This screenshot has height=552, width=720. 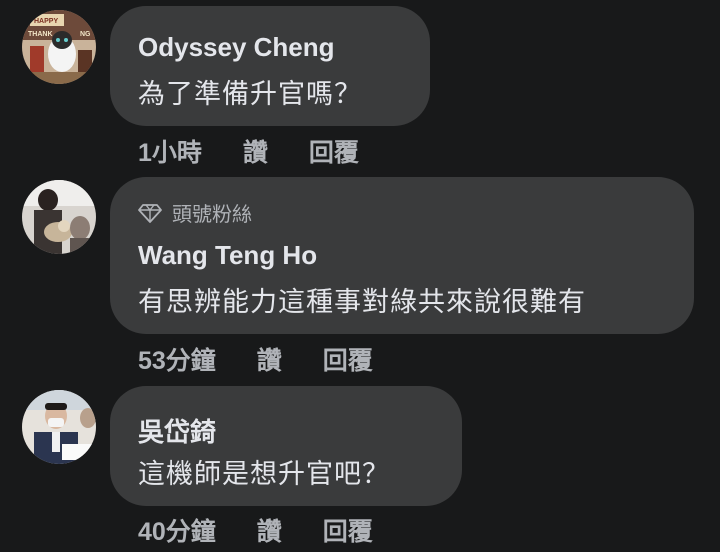 I want to click on comment-author: Odyssey Cheng, so click(x=236, y=47).